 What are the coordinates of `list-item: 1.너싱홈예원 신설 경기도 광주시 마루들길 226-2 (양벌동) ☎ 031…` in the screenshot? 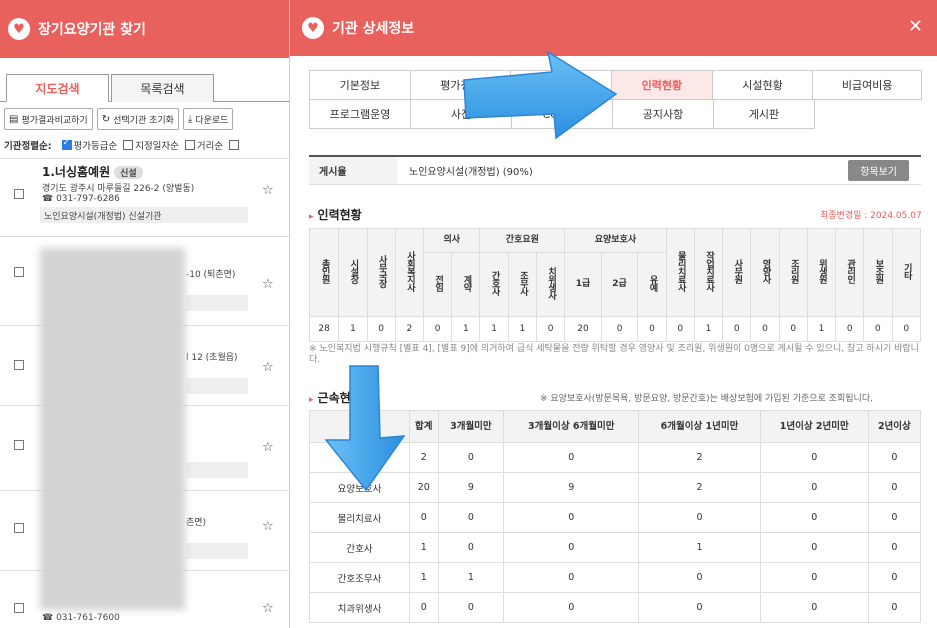 It's located at (144, 197).